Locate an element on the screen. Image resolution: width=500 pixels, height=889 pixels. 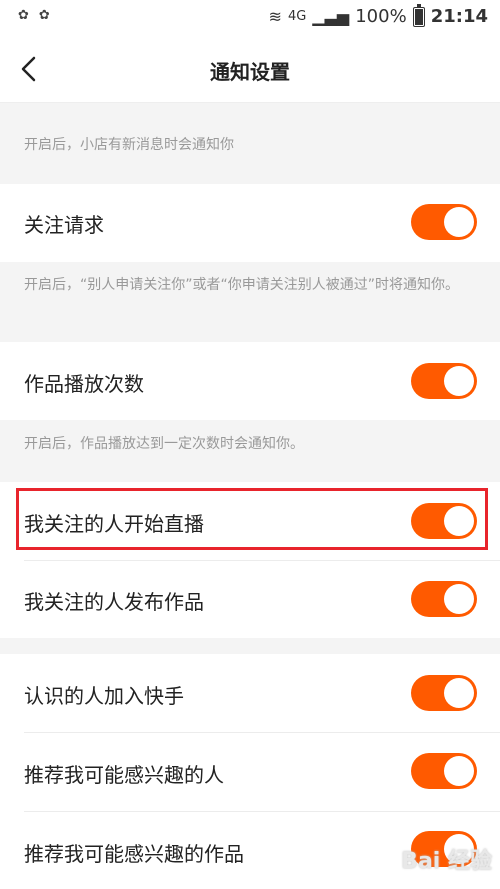
setting-label: 我关注的人发布作品 is located at coordinates (114, 602).